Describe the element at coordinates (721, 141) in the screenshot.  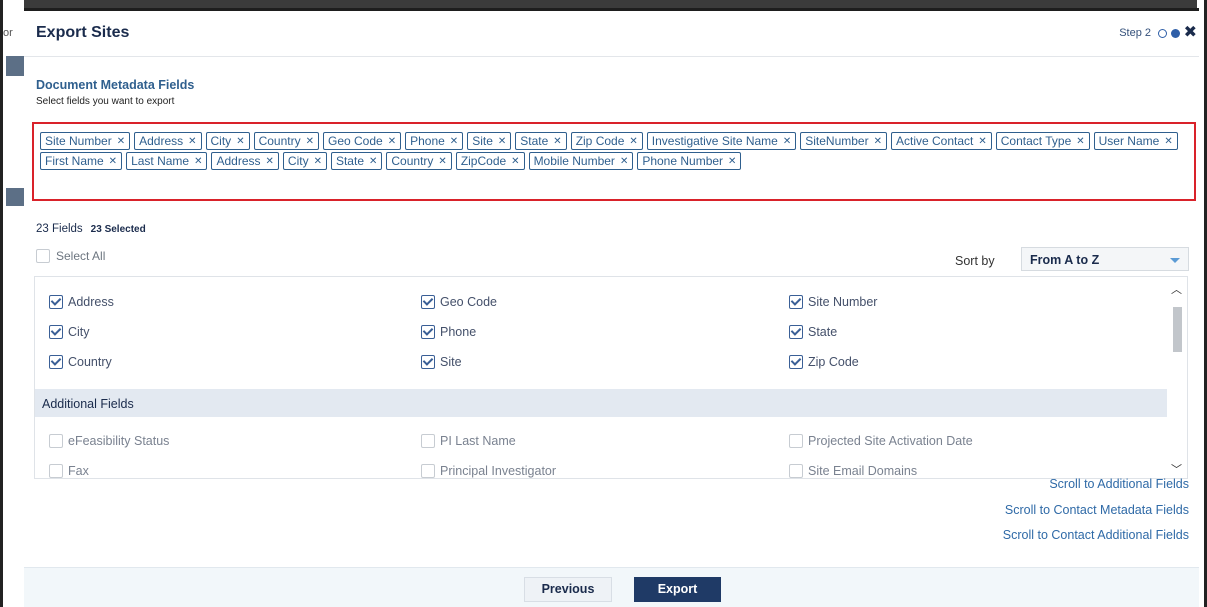
I see `selected-field-tag: Investigative Site Name ✕` at that location.